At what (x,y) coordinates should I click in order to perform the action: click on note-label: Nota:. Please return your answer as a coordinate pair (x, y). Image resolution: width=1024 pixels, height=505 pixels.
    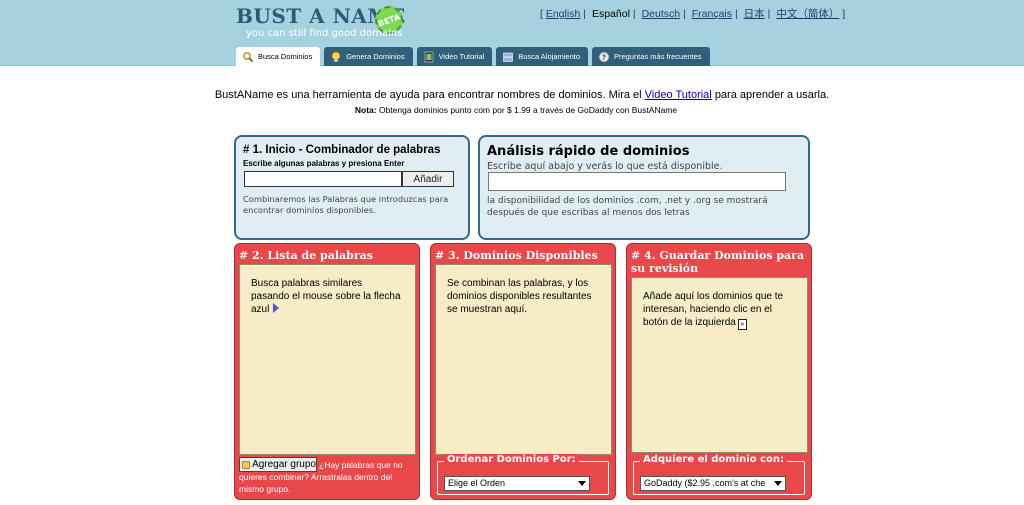
    Looking at the image, I should click on (365, 110).